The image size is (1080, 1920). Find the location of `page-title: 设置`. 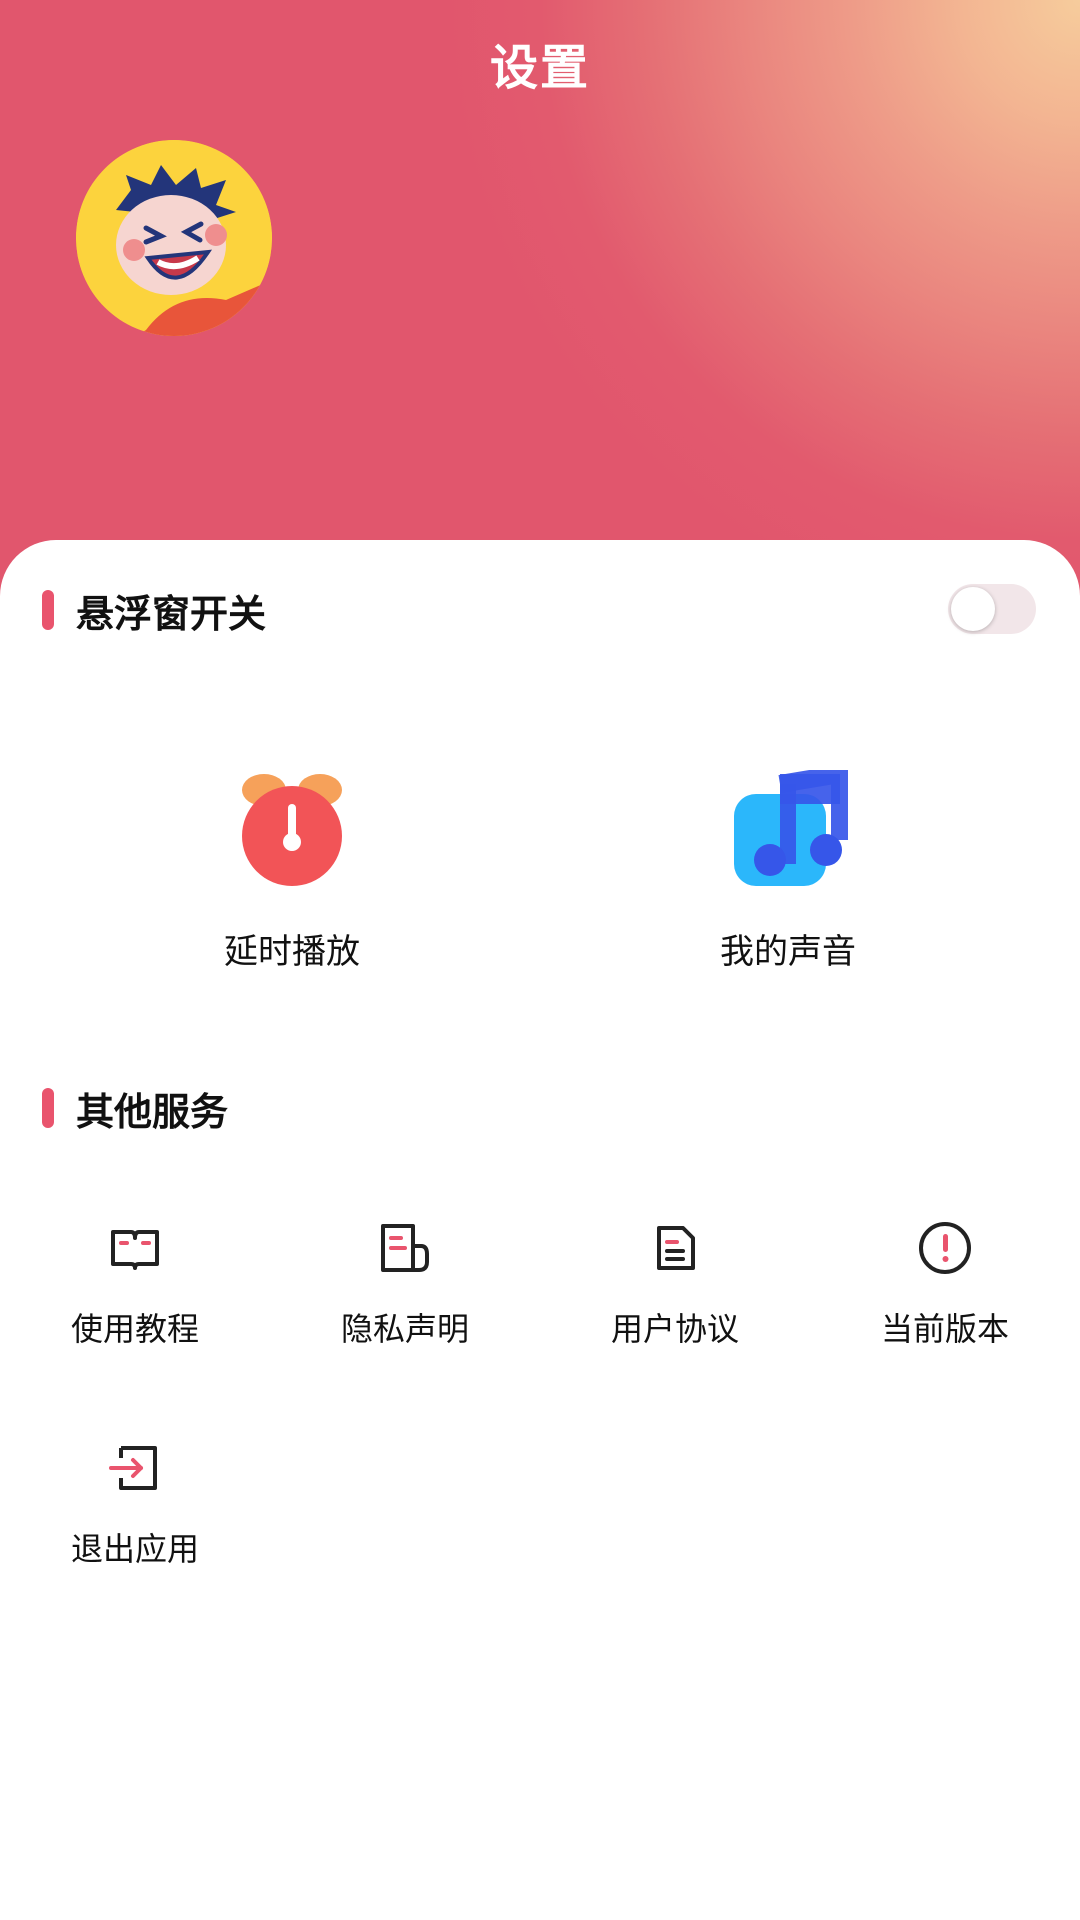

page-title: 设置 is located at coordinates (539, 68).